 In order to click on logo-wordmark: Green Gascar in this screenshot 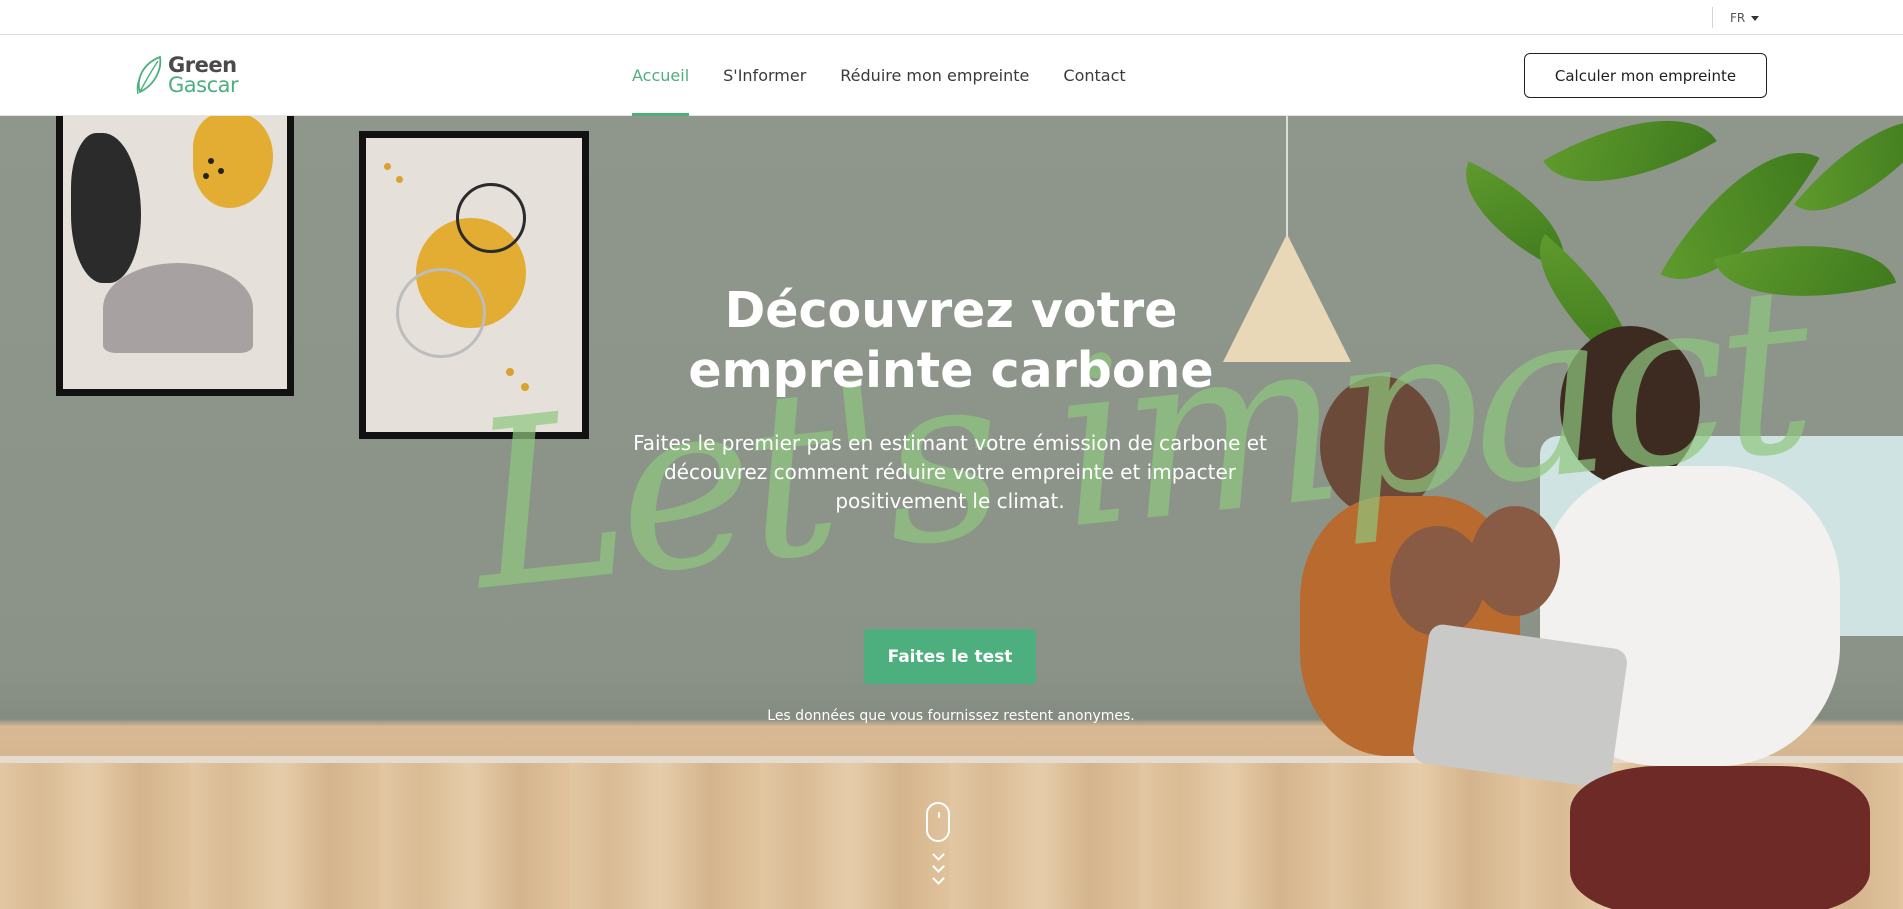, I will do `click(203, 75)`.